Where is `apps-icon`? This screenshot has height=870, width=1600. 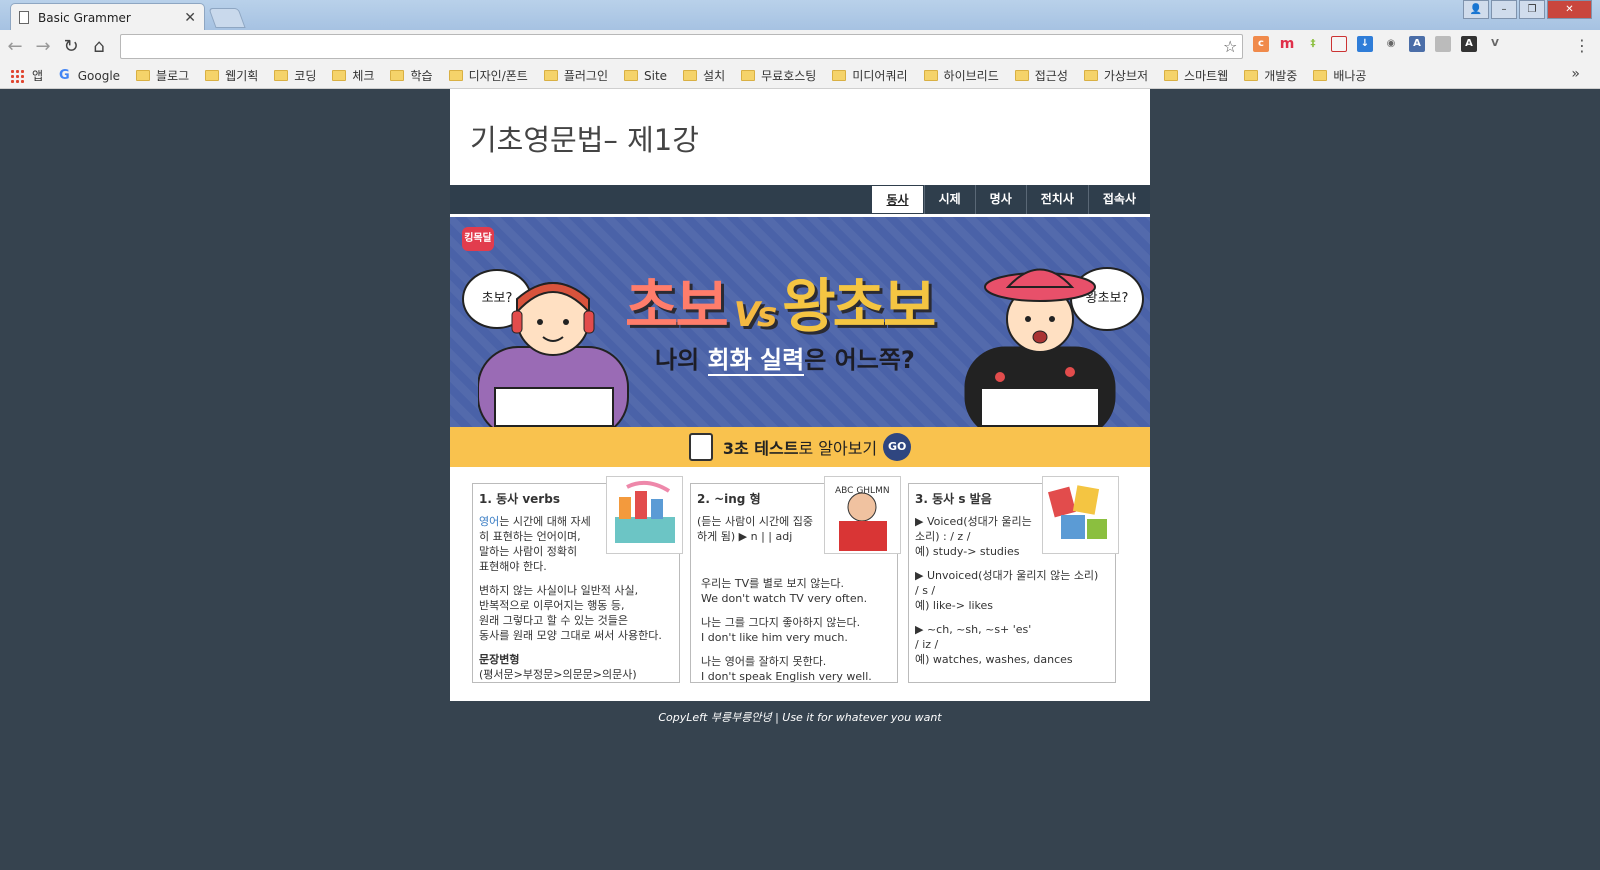 apps-icon is located at coordinates (17, 75).